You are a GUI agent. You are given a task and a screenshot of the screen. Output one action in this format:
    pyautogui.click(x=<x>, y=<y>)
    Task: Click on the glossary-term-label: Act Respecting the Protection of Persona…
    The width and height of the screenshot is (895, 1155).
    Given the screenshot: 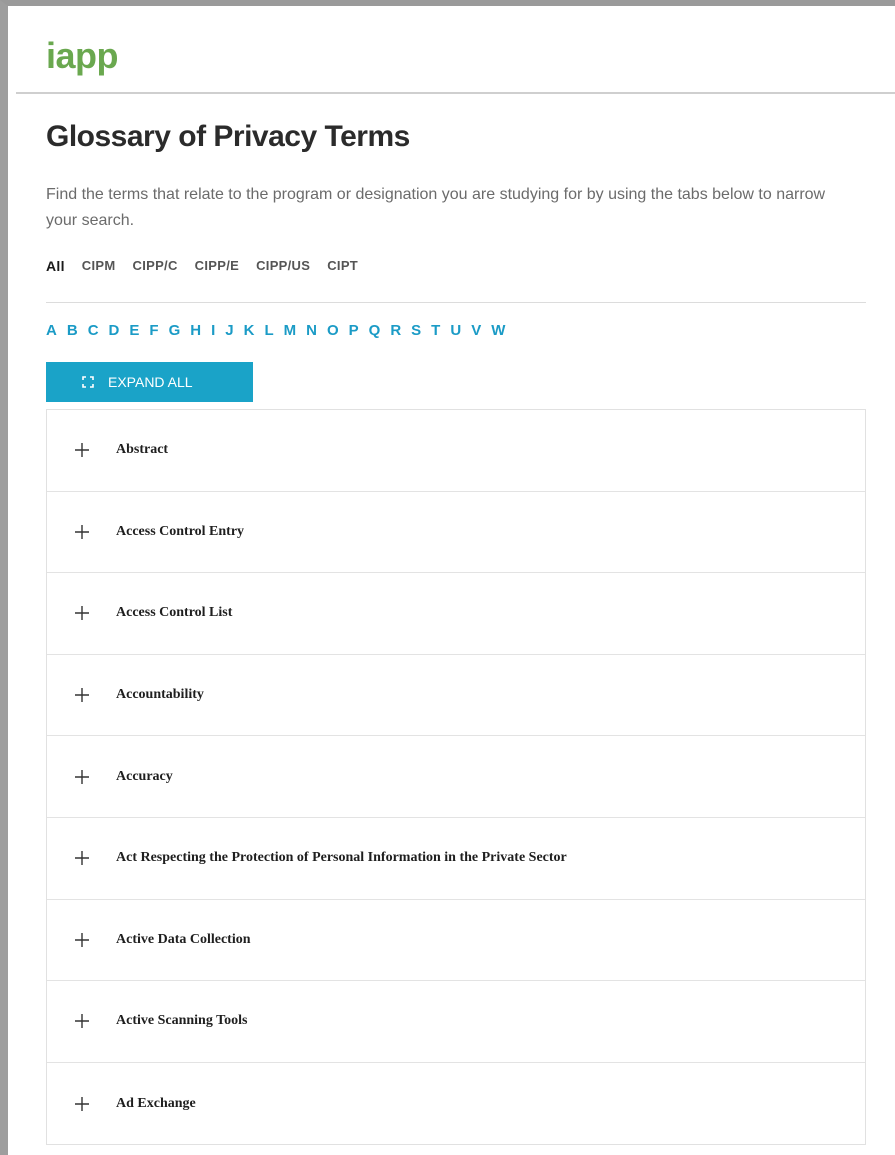 What is the action you would take?
    pyautogui.click(x=341, y=858)
    